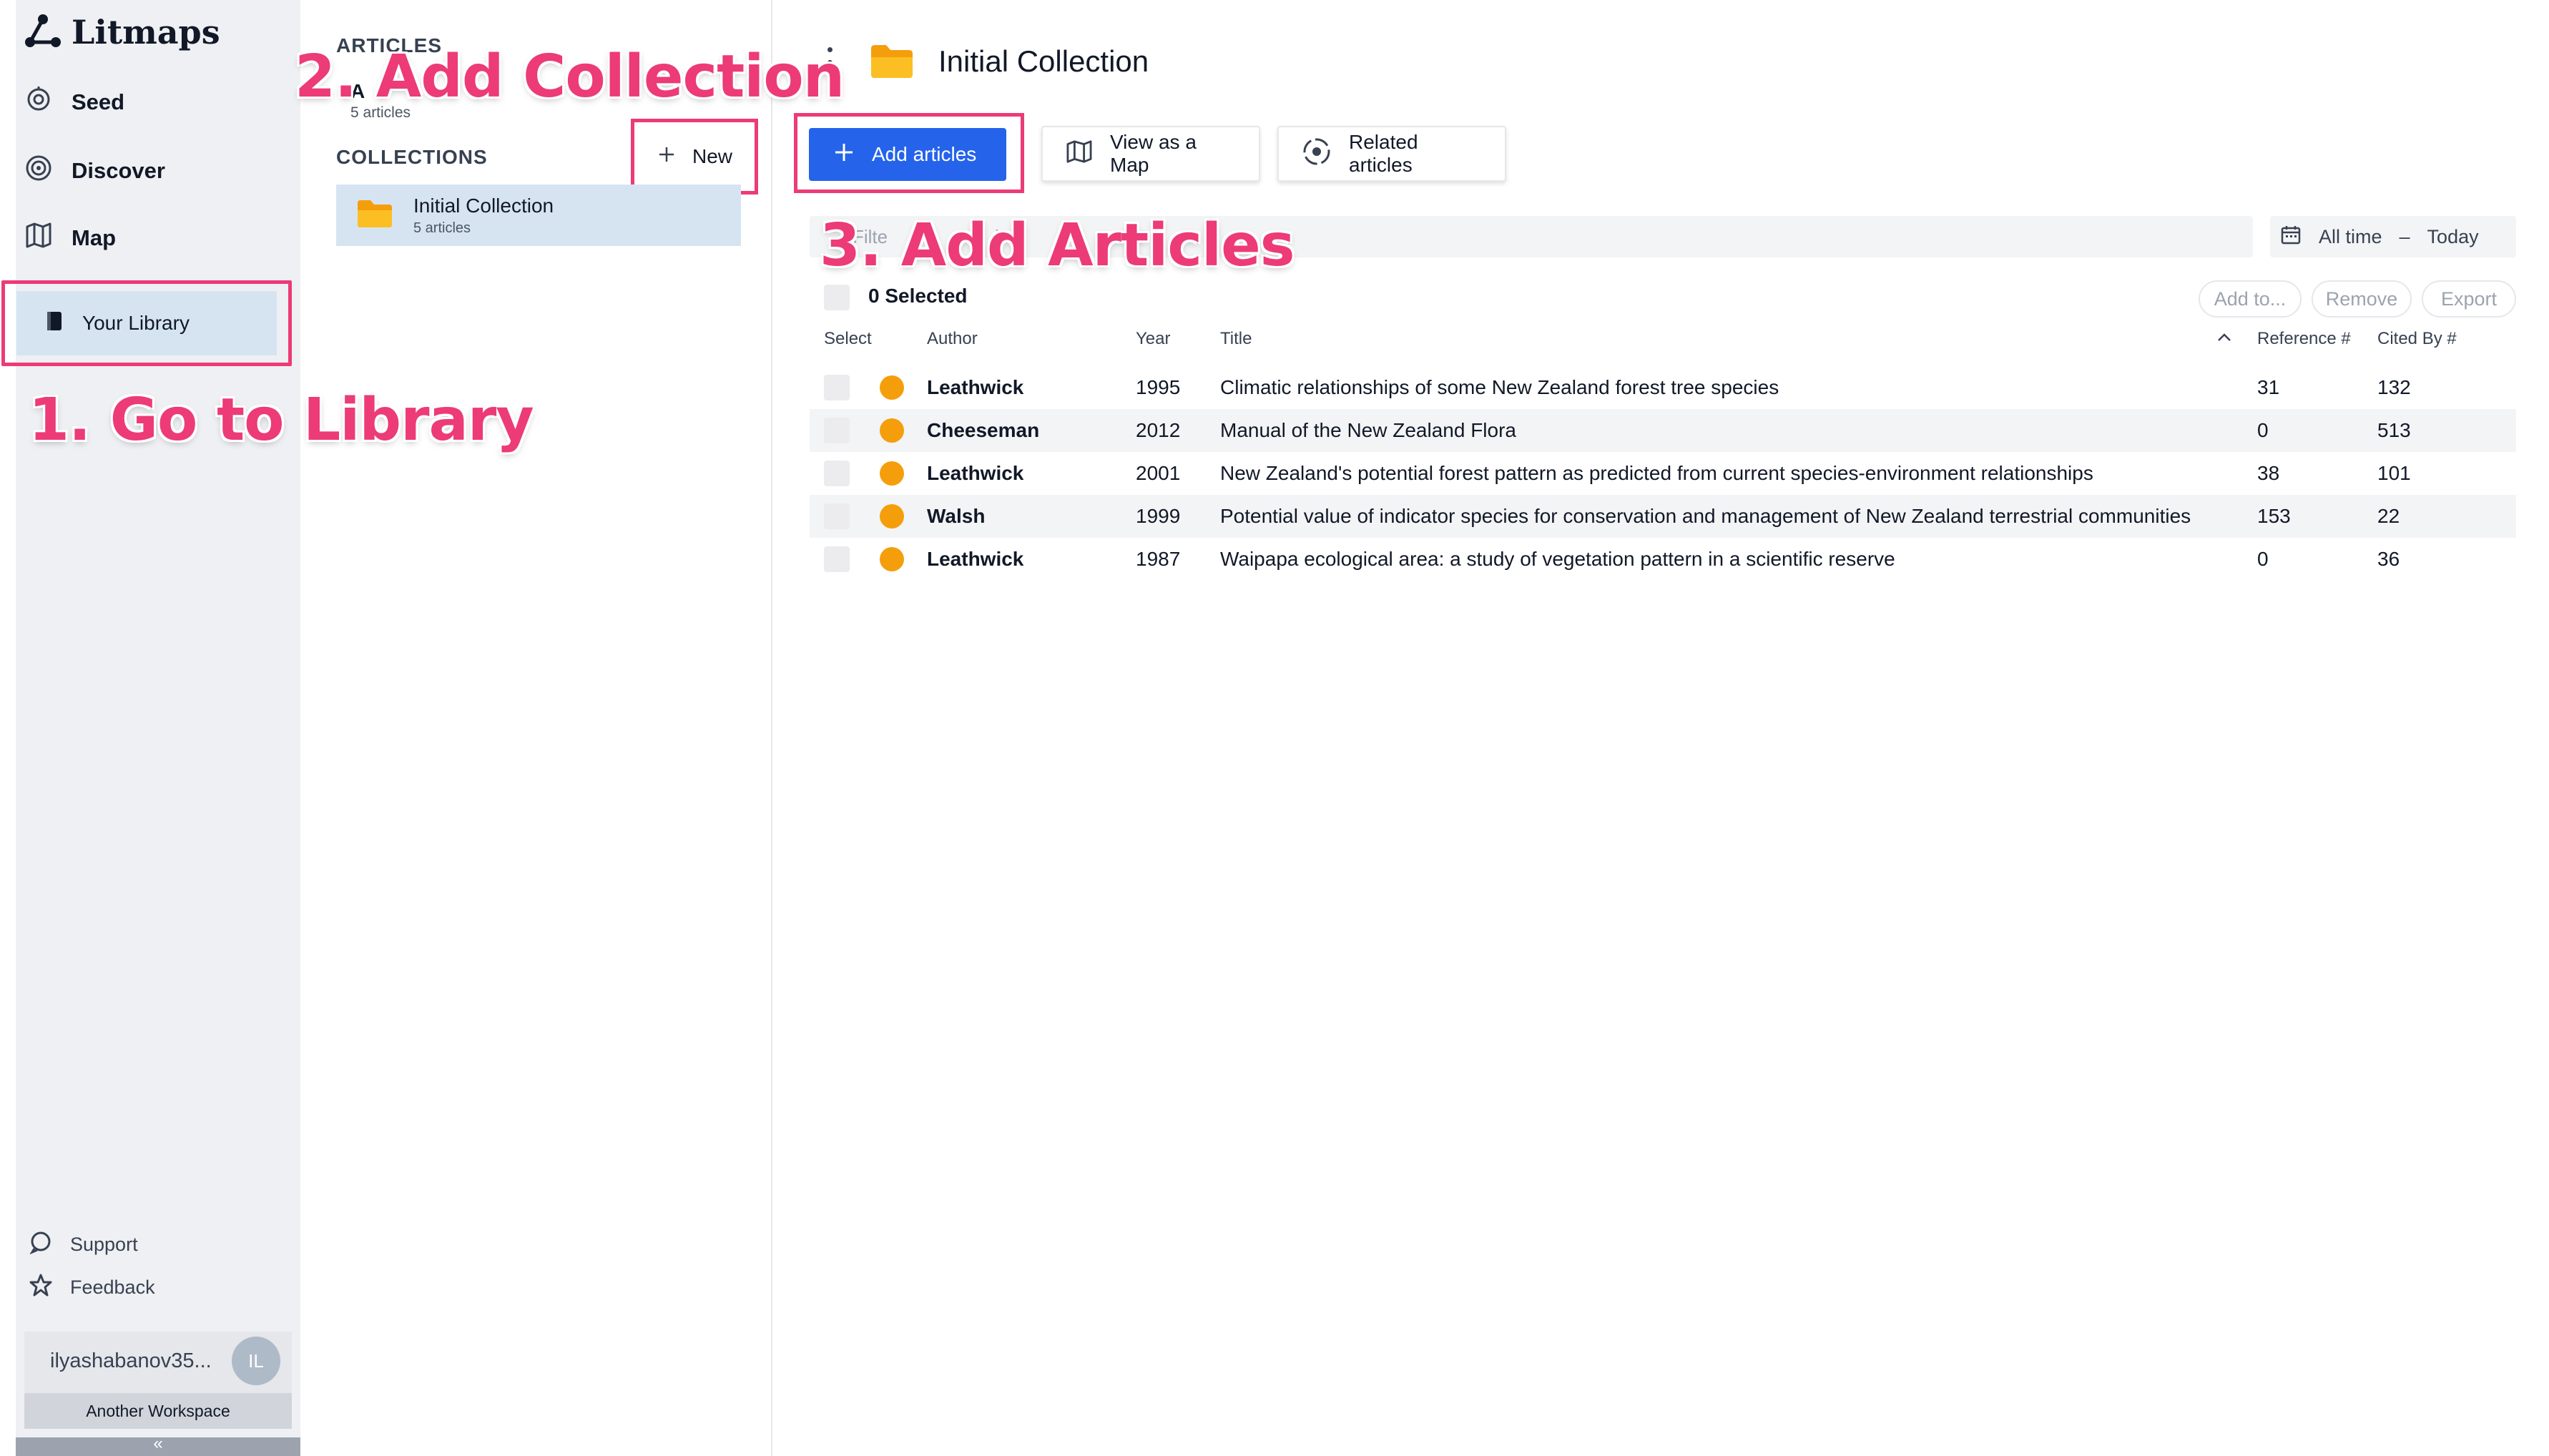 The image size is (2549, 1456). I want to click on sidebar-item-map: Map, so click(145, 238).